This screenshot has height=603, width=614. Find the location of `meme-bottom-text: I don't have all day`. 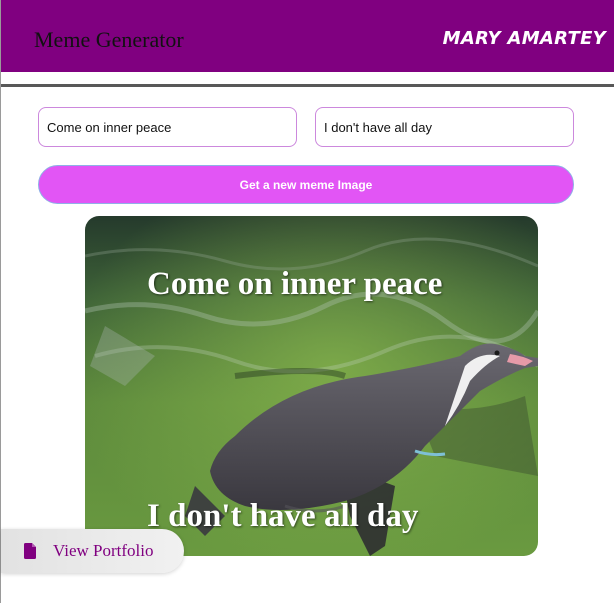

meme-bottom-text: I don't have all day is located at coordinates (283, 516).